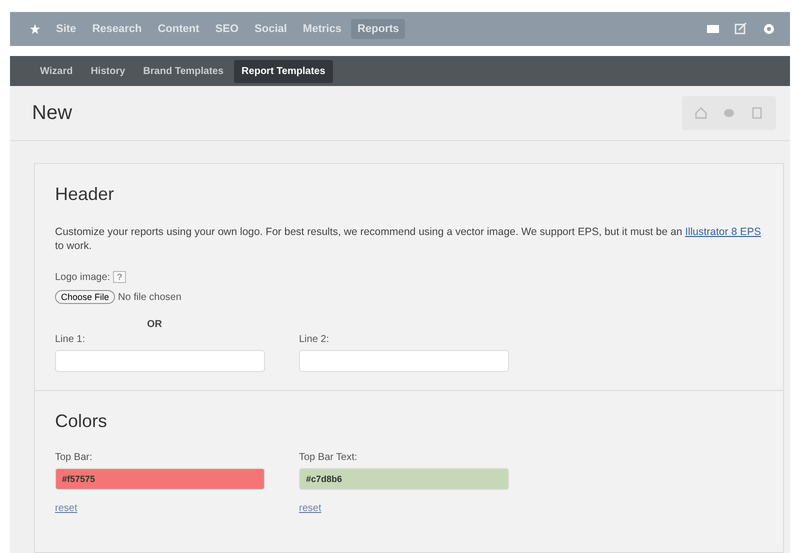 Image resolution: width=798 pixels, height=553 pixels. Describe the element at coordinates (284, 71) in the screenshot. I see `sub-nav-tab: Report Templates` at that location.